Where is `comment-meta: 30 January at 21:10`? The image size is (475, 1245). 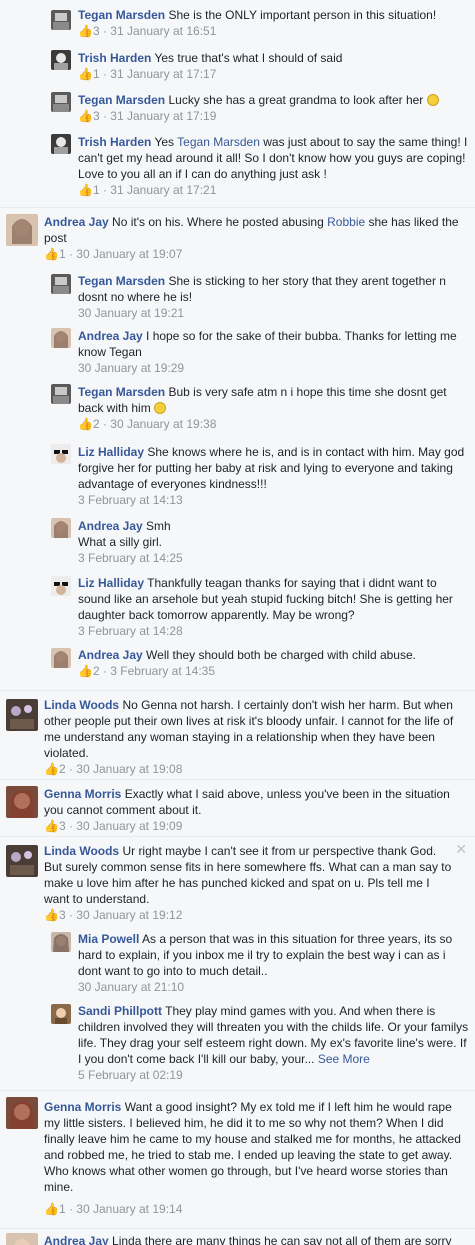
comment-meta: 30 January at 21:10 is located at coordinates (131, 987).